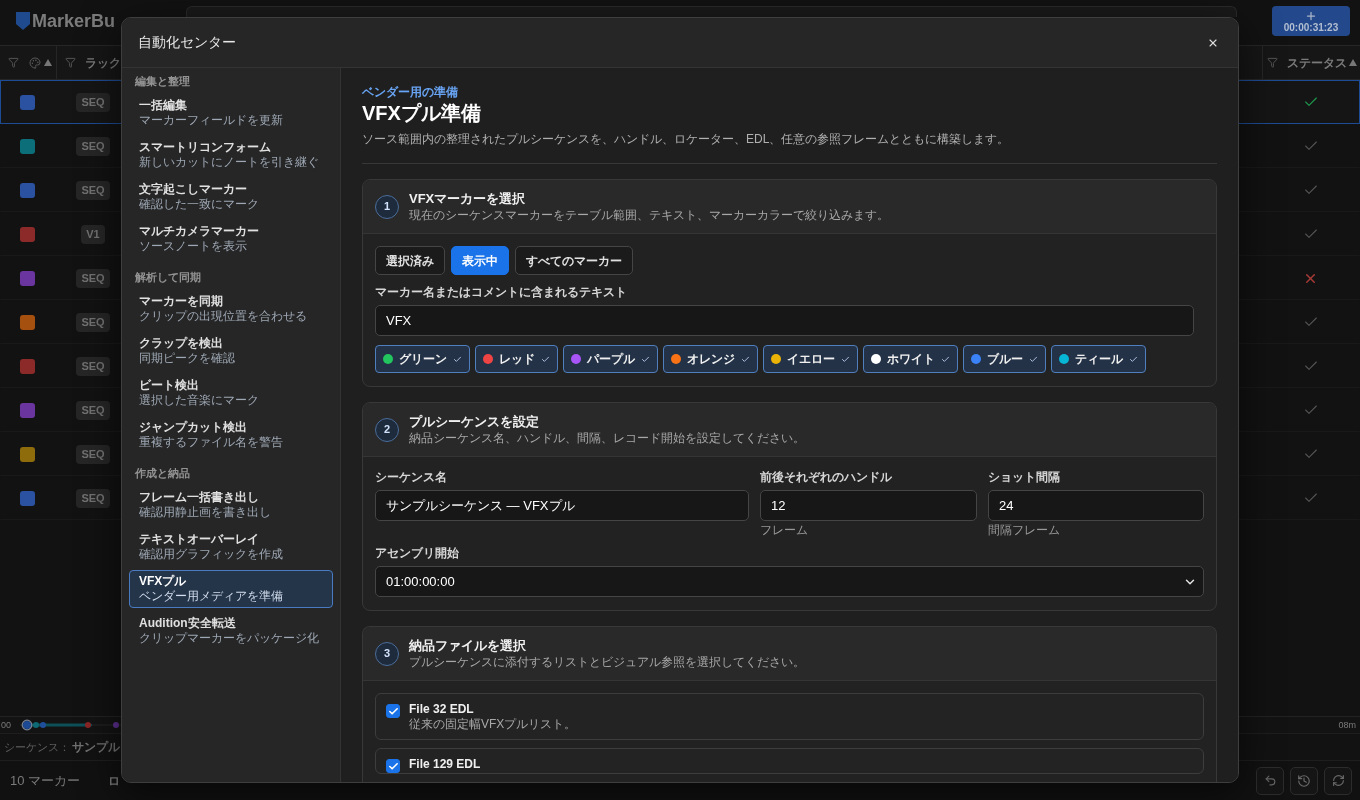 Image resolution: width=1360 pixels, height=800 pixels. I want to click on sidebar-item: ジャンプカット検出 重複するファイル名を警告, so click(231, 435).